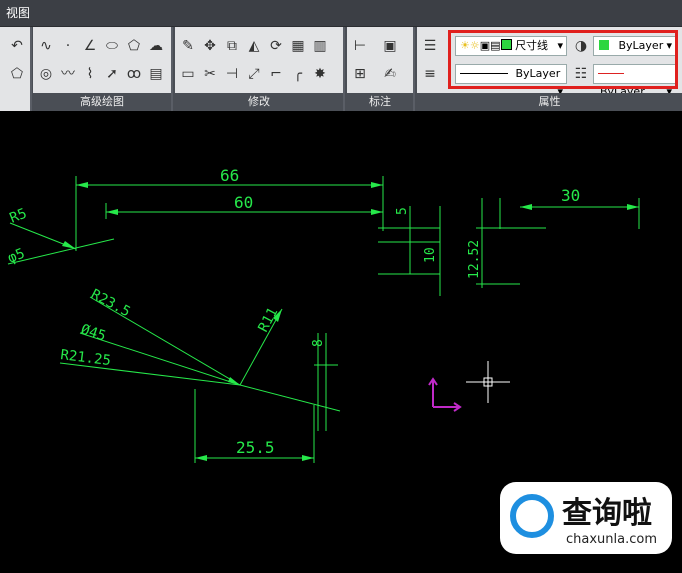 This screenshot has width=682, height=573. I want to click on spline-icon: ∿, so click(46, 46).